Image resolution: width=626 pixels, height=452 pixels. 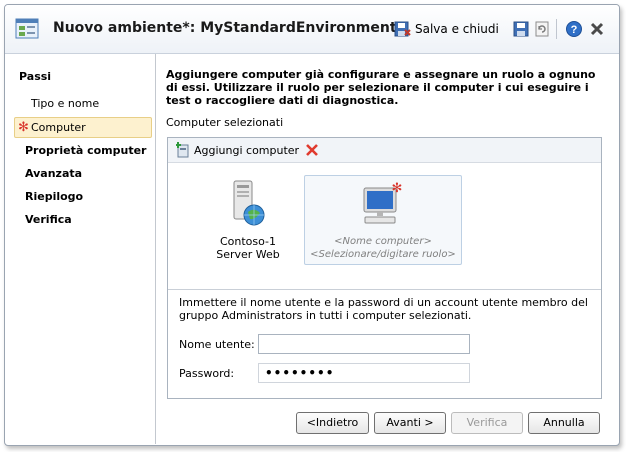 What do you see at coordinates (83, 220) in the screenshot?
I see `step-verifica: Verifica` at bounding box center [83, 220].